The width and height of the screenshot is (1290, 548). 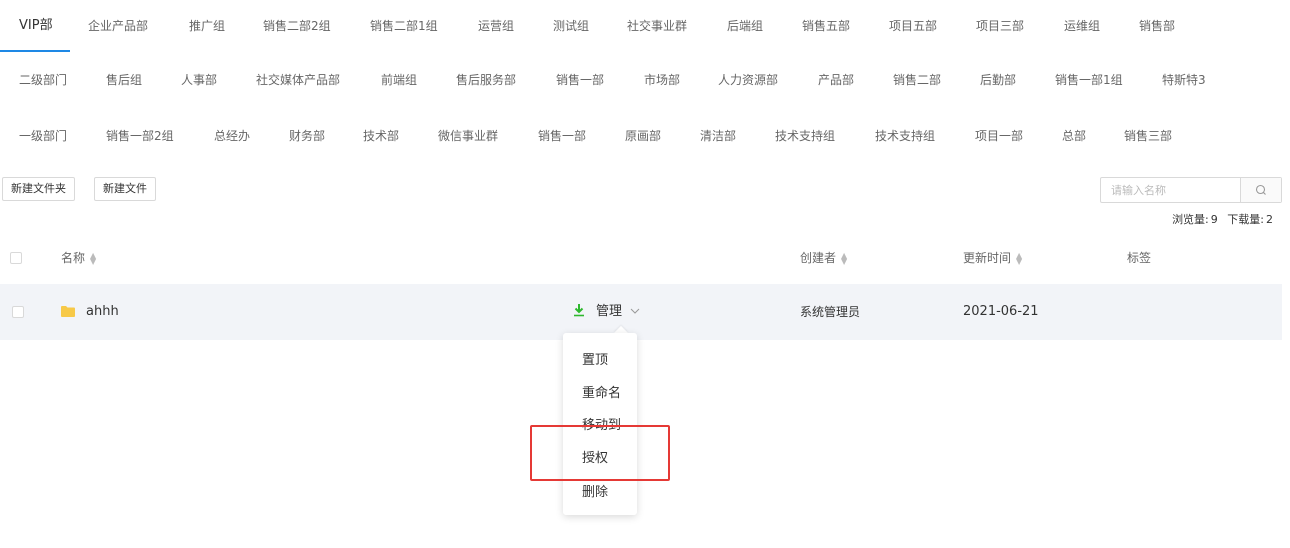 I want to click on tab-item: 销售二部2组, so click(x=297, y=26).